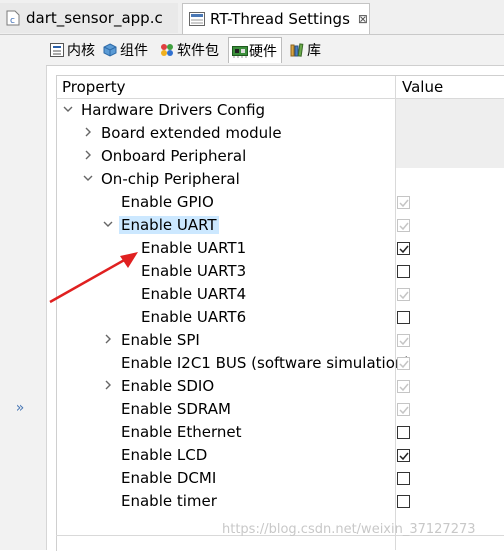 This screenshot has height=551, width=504. I want to click on tree-row-label: Enable UART1, so click(194, 248).